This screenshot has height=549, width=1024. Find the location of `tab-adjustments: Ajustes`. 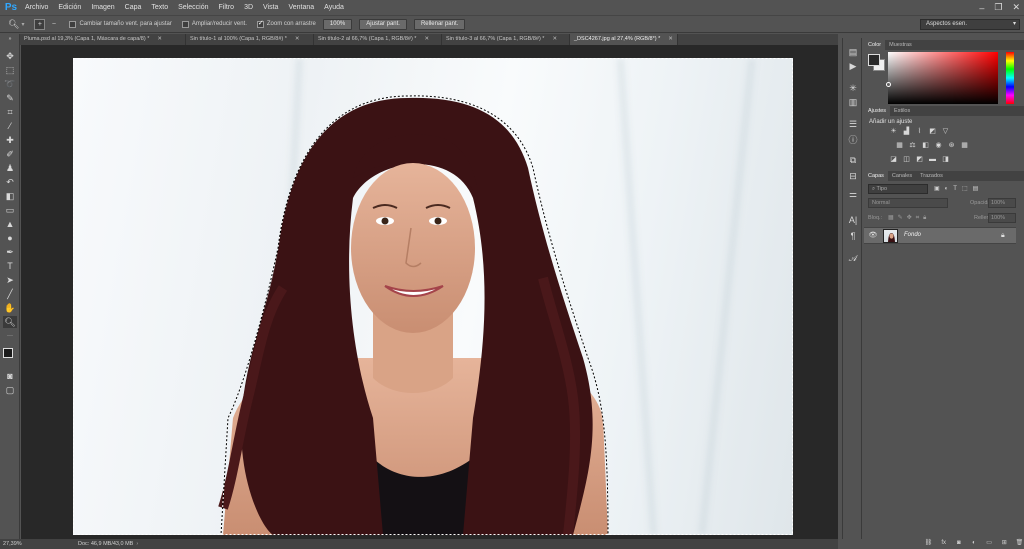

tab-adjustments: Ajustes is located at coordinates (877, 111).